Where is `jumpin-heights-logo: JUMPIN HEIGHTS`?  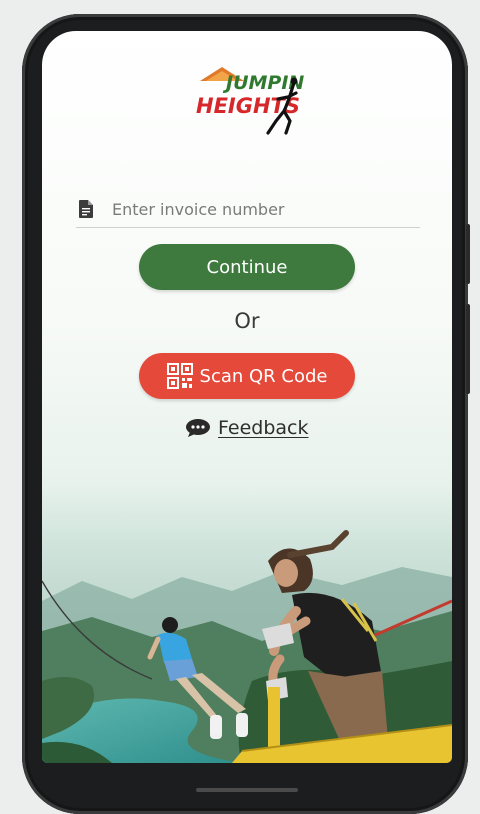 jumpin-heights-logo: JUMPIN HEIGHTS is located at coordinates (248, 101).